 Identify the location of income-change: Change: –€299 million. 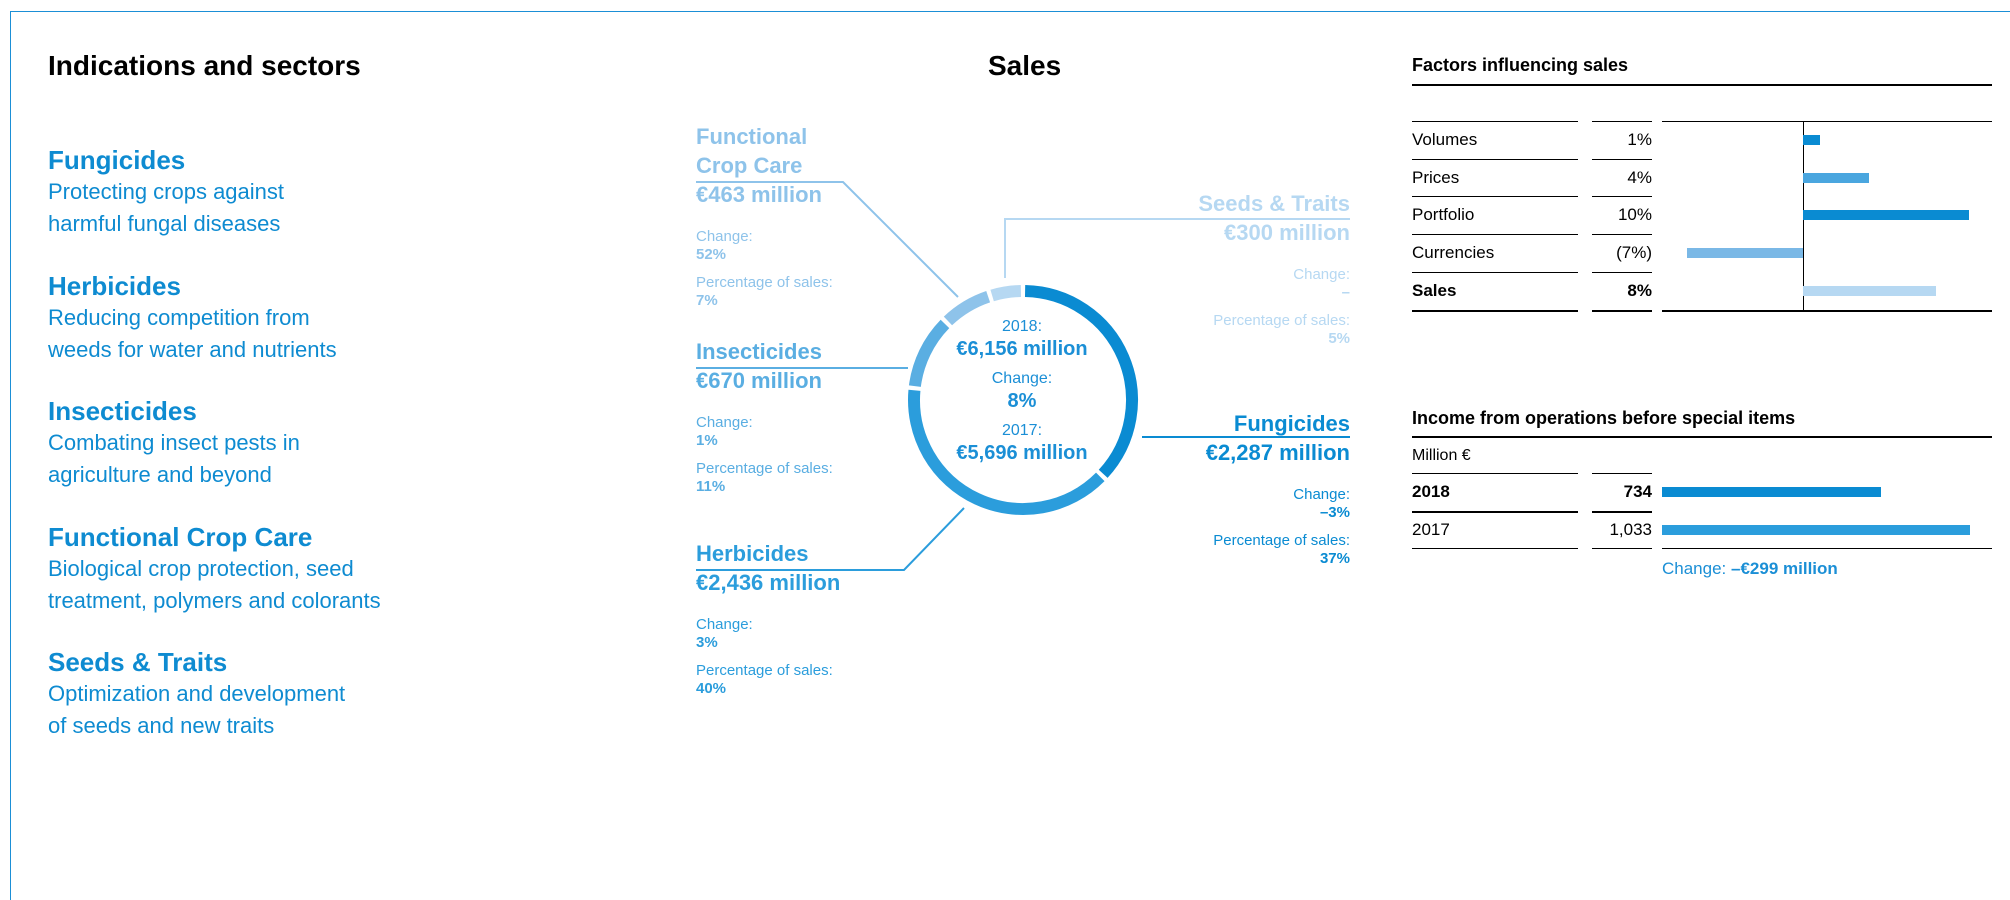
(1750, 569).